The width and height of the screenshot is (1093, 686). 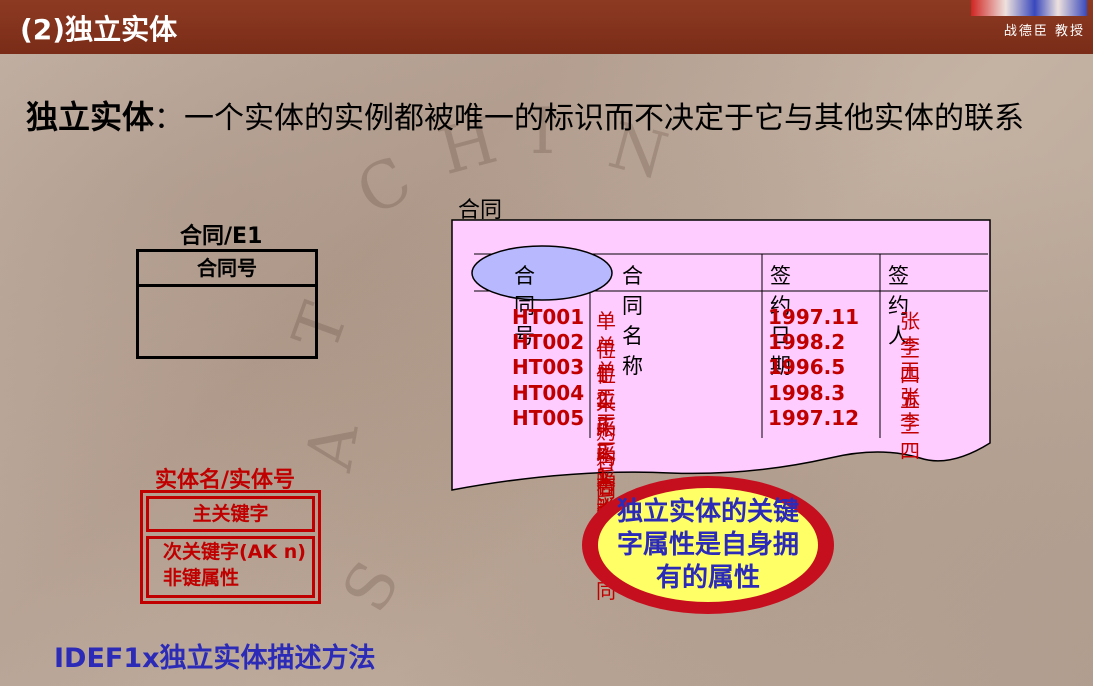 I want to click on cell-sign-date: 1998.3, so click(x=807, y=393).